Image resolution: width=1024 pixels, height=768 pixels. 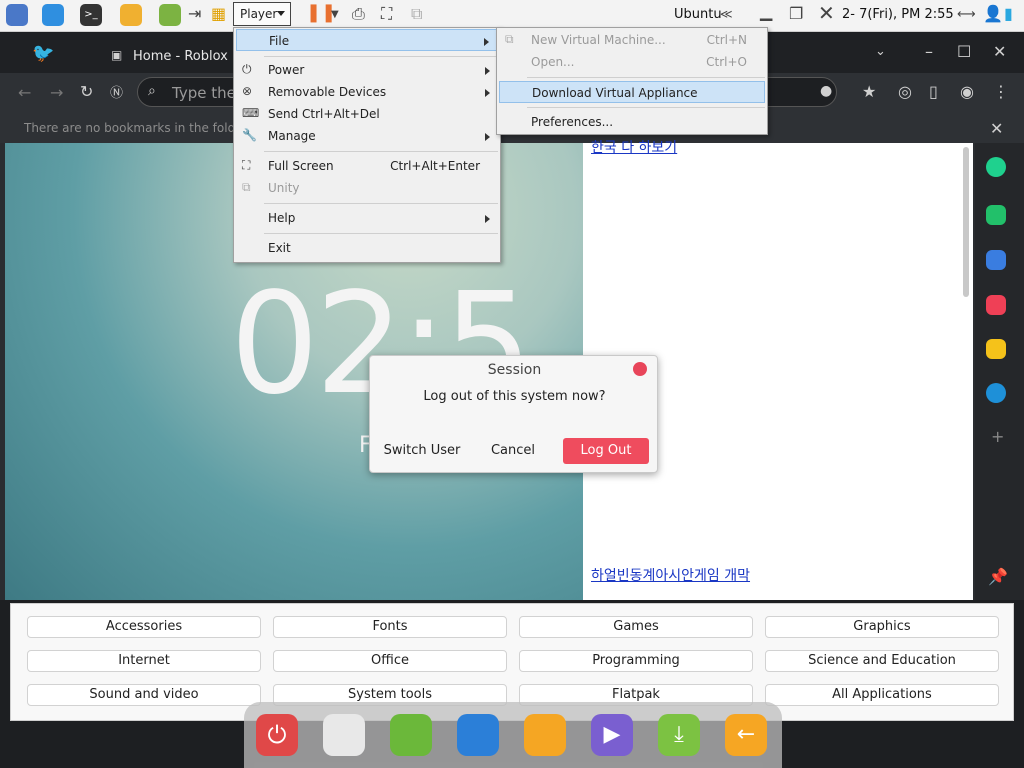 What do you see at coordinates (882, 695) in the screenshot?
I see `category-all-applications: All Applications` at bounding box center [882, 695].